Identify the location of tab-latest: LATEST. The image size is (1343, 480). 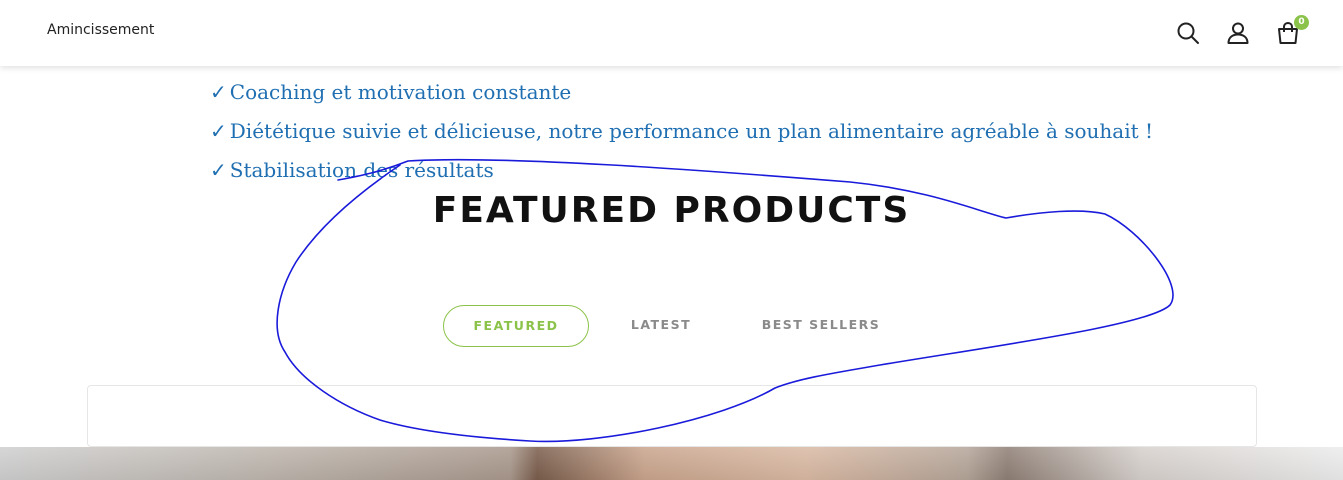
(661, 326).